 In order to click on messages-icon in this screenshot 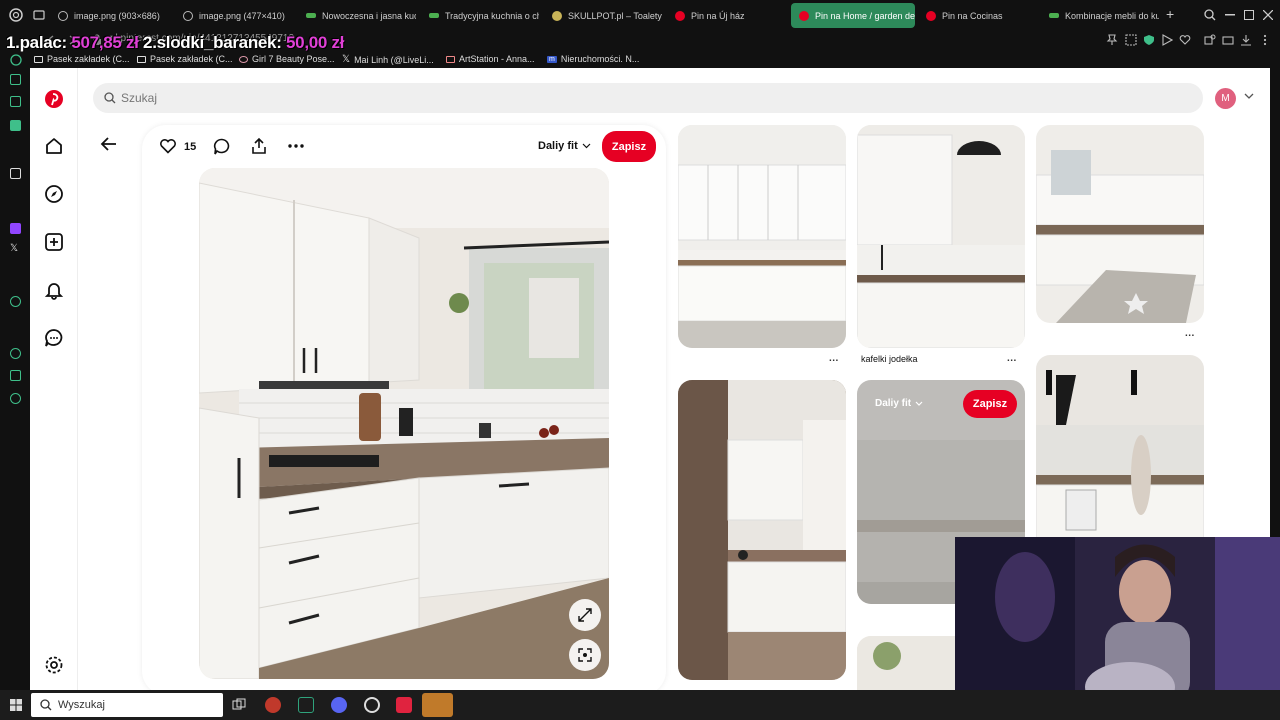, I will do `click(54, 338)`.